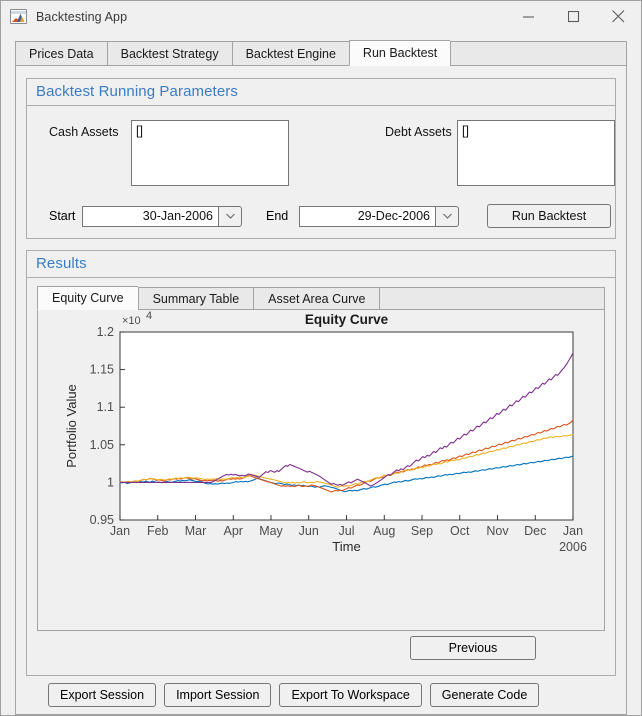 The width and height of the screenshot is (642, 716). I want to click on svg-text: 2006, so click(573, 547).